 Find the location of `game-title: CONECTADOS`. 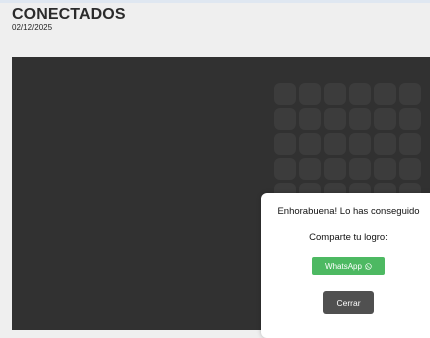

game-title: CONECTADOS is located at coordinates (69, 14).